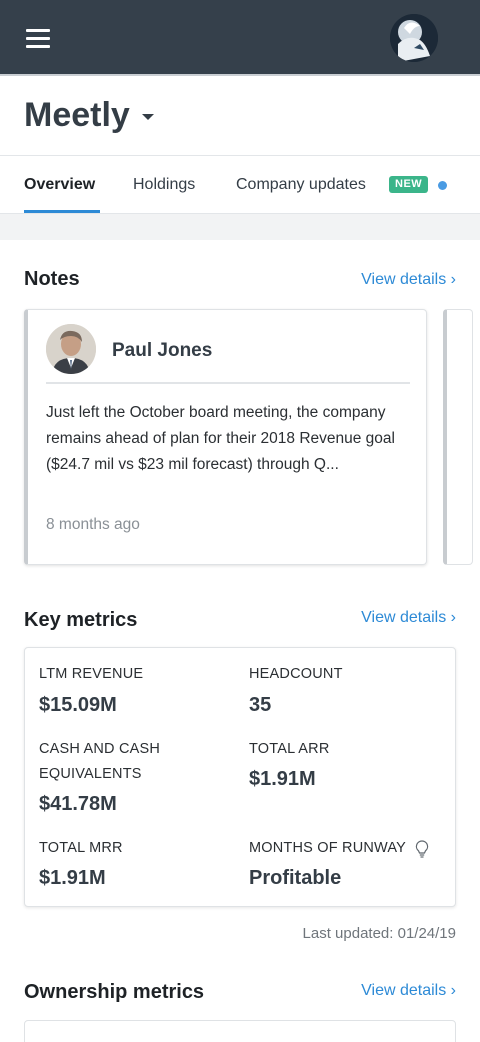 This screenshot has width=480, height=1042. I want to click on next-note-card, so click(458, 437).